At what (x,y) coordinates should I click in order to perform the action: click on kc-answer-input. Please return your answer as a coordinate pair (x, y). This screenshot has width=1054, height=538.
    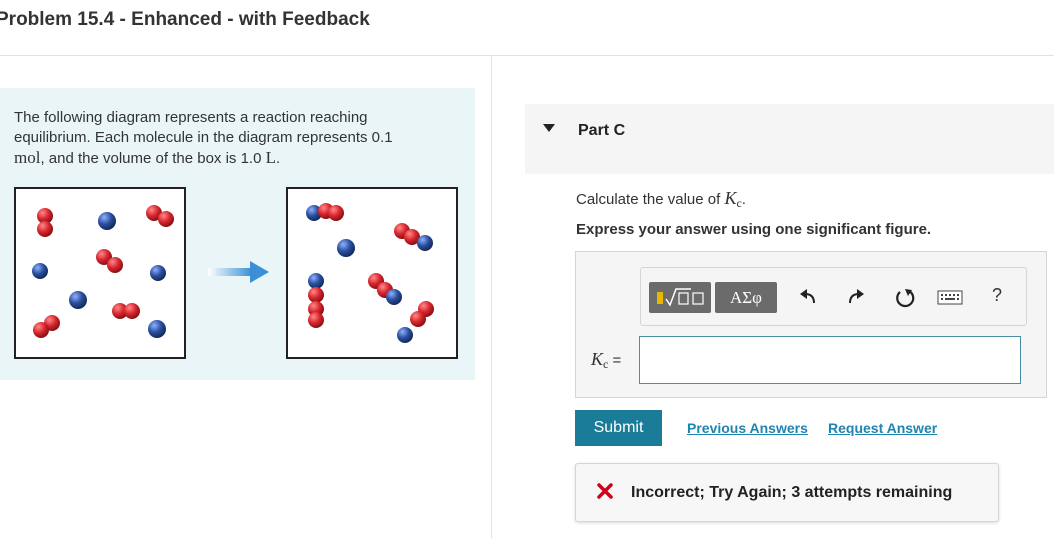
    Looking at the image, I should click on (830, 360).